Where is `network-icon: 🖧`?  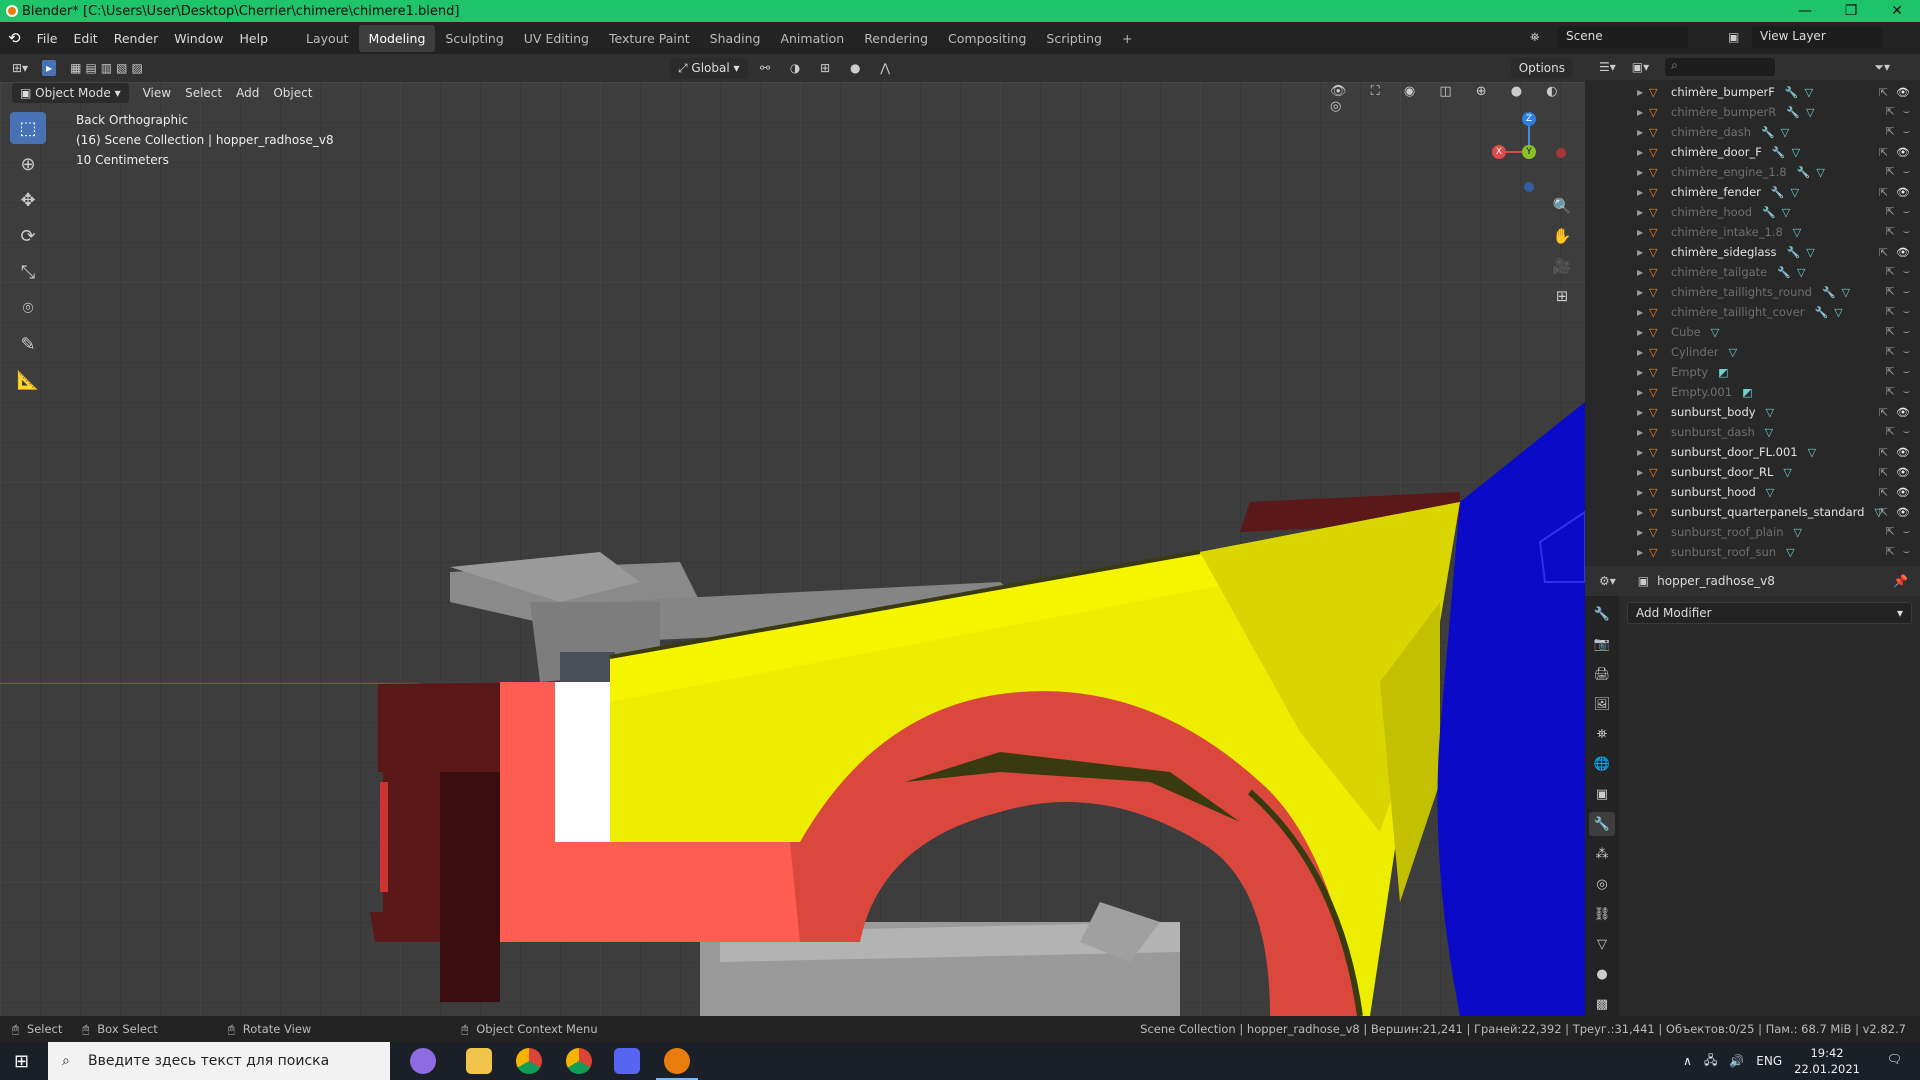 network-icon: 🖧 is located at coordinates (1710, 1061).